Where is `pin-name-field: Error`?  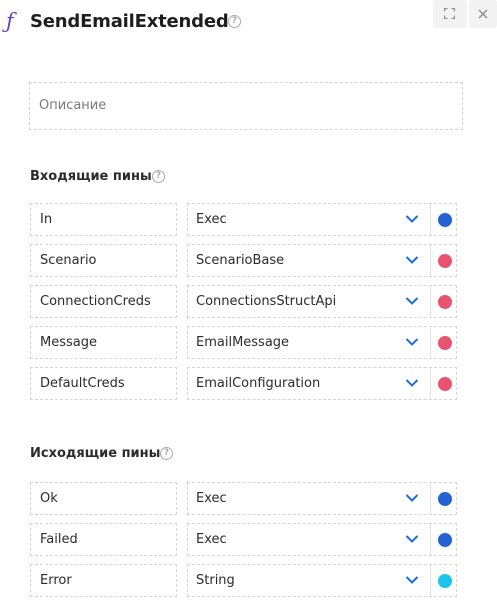 pin-name-field: Error is located at coordinates (103, 580).